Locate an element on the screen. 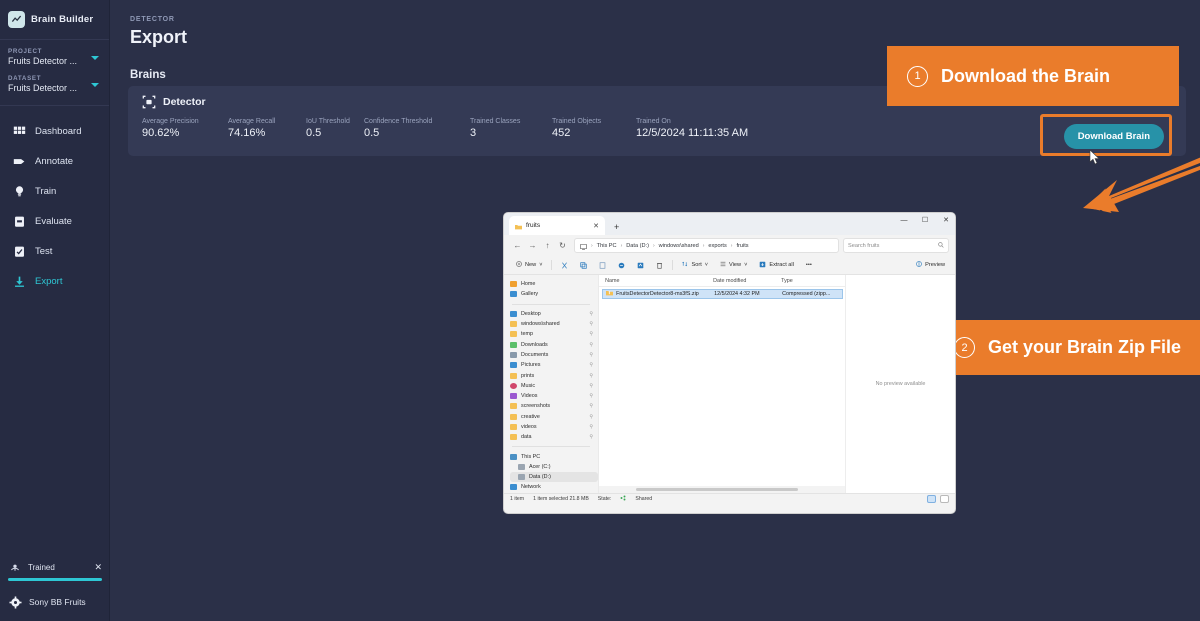 The width and height of the screenshot is (1200, 621). mouse-cursor-icon is located at coordinates (1094, 157).